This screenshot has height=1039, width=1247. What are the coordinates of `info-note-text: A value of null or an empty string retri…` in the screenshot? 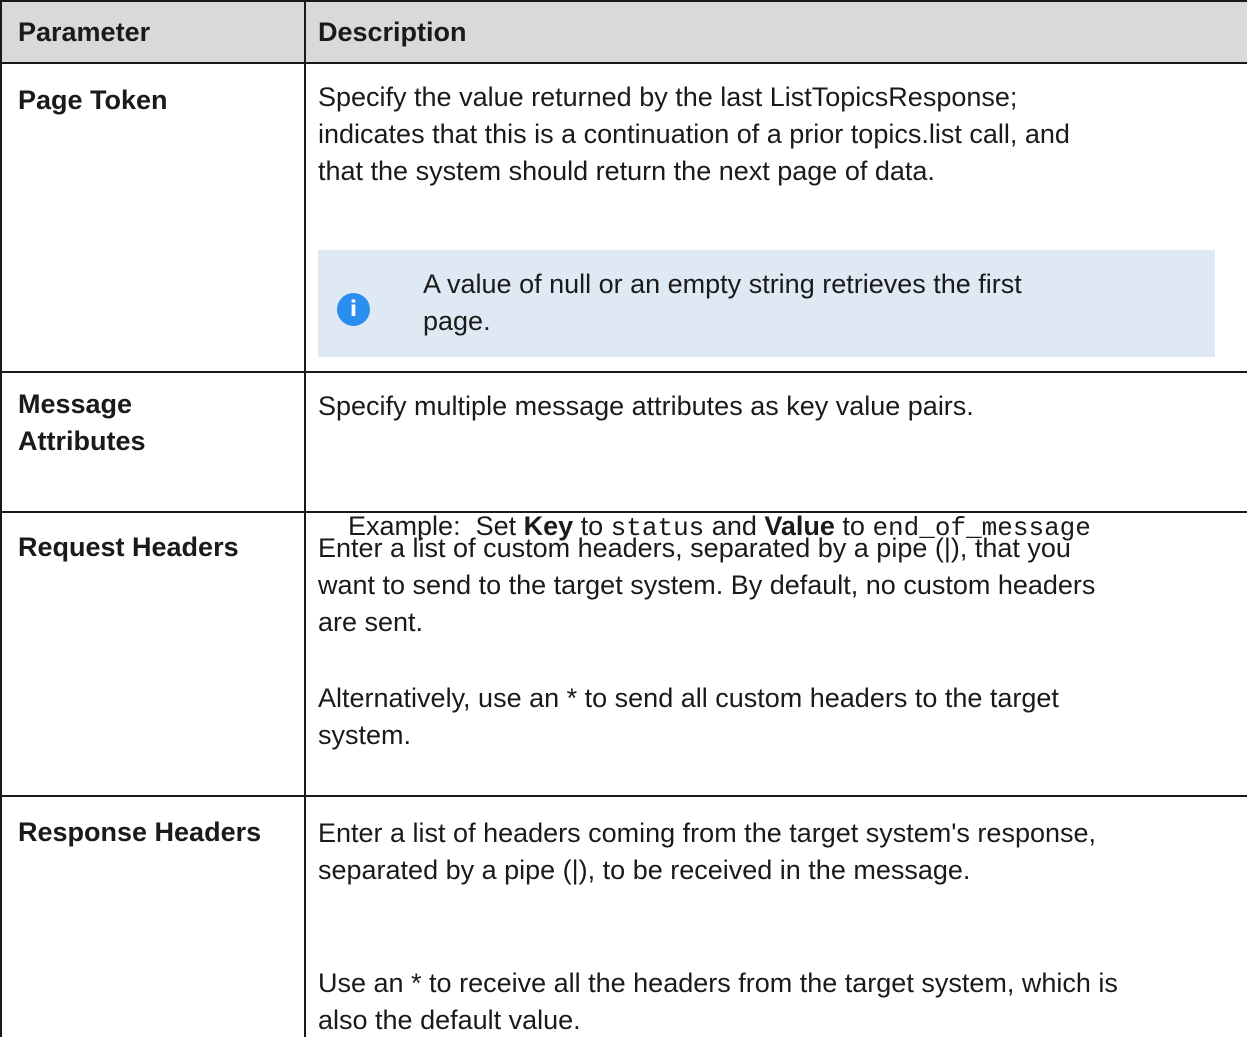 It's located at (803, 303).